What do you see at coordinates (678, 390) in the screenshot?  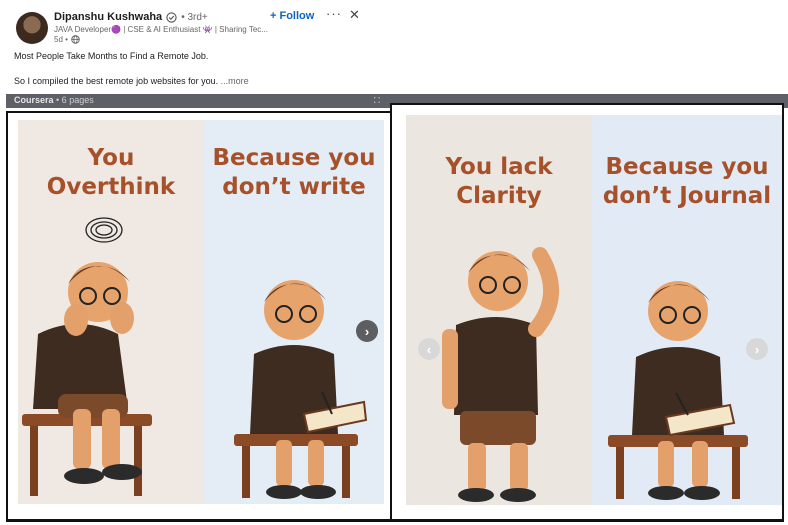 I see `man-journaling-illustration` at bounding box center [678, 390].